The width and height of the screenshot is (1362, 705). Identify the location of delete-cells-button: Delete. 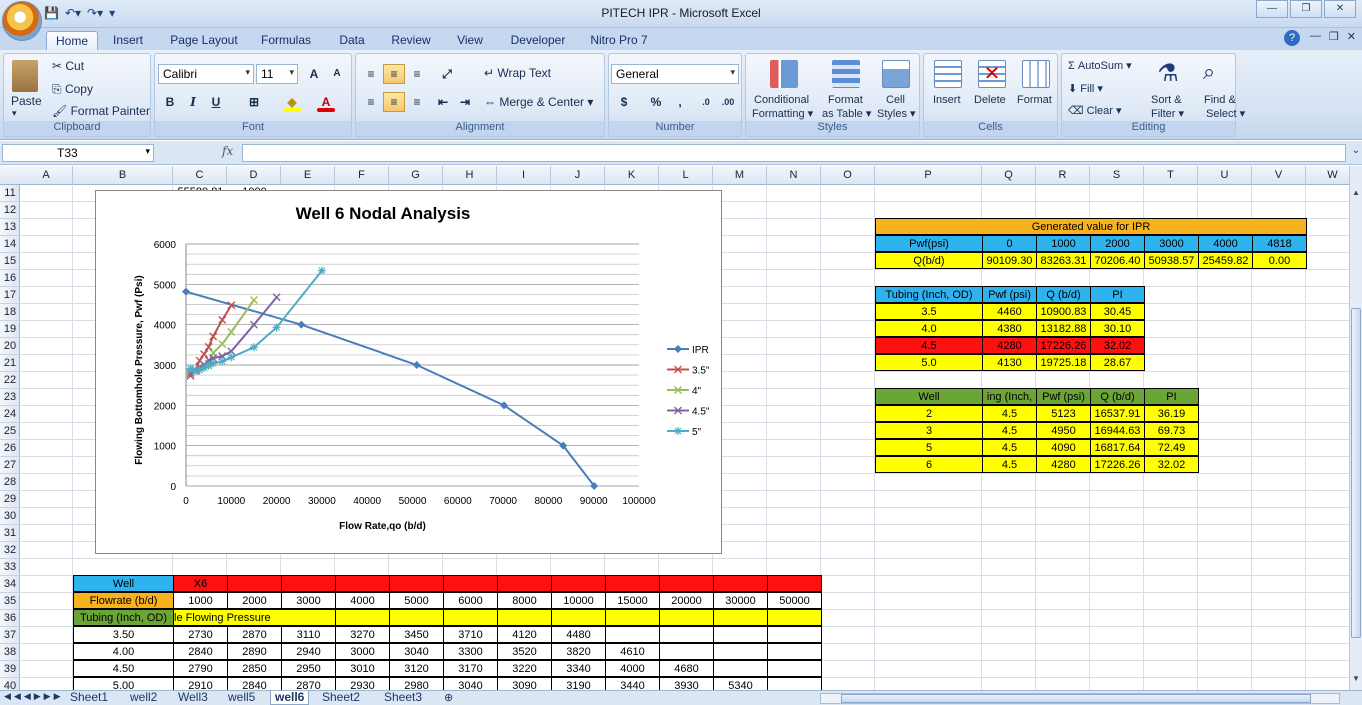
(990, 100).